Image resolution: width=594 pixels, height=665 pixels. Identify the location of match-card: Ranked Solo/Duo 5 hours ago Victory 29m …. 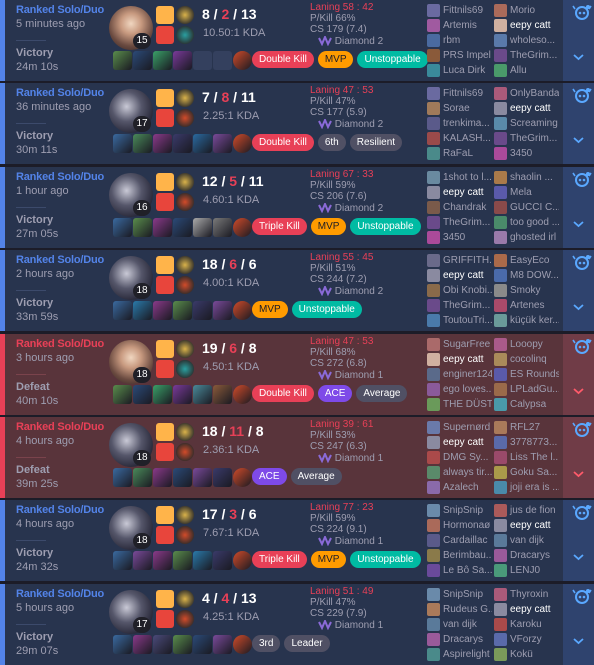
(297, 624).